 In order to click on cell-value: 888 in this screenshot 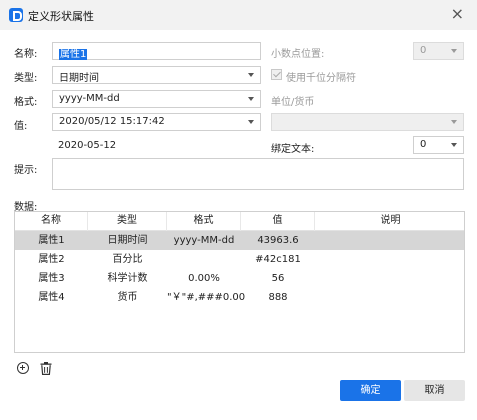, I will do `click(278, 297)`.